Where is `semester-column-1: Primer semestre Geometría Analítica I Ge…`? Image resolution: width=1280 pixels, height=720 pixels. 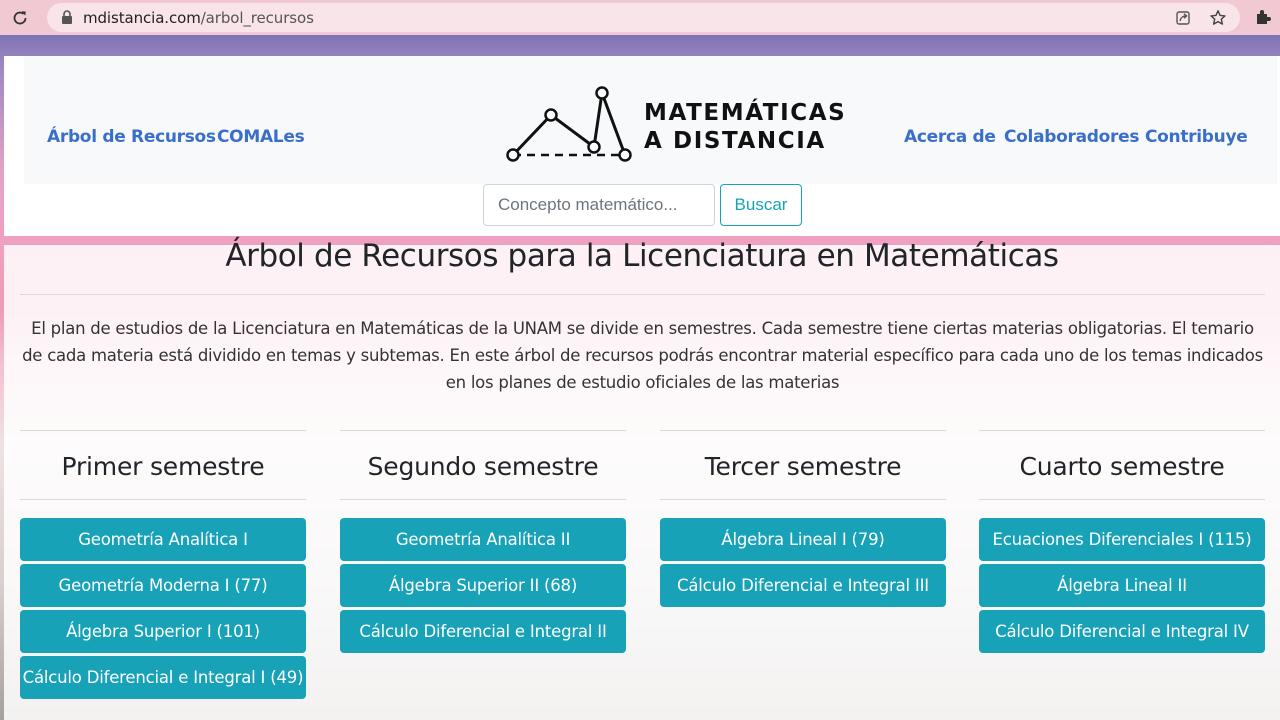
semester-column-1: Primer semestre Geometría Analítica I Ge… is located at coordinates (163, 566).